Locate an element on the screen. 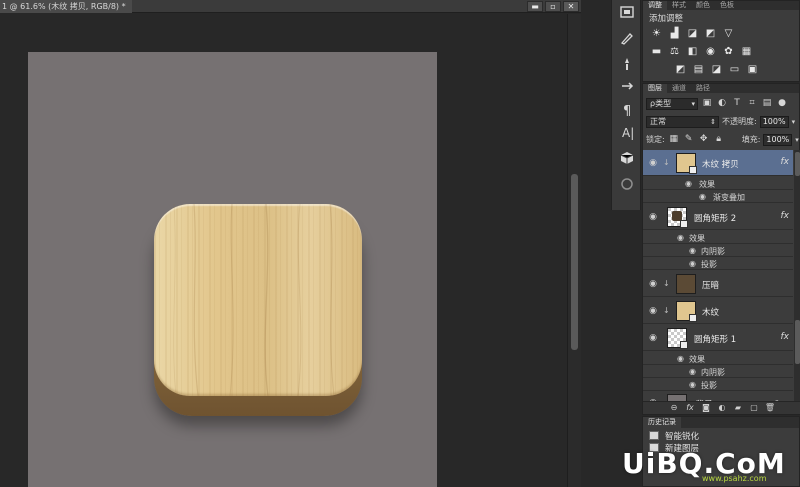 Image resolution: width=800 pixels, height=487 pixels. layer-row-rounded-rect-2: ◉ 圆角矩形 2 fx is located at coordinates (718, 217).